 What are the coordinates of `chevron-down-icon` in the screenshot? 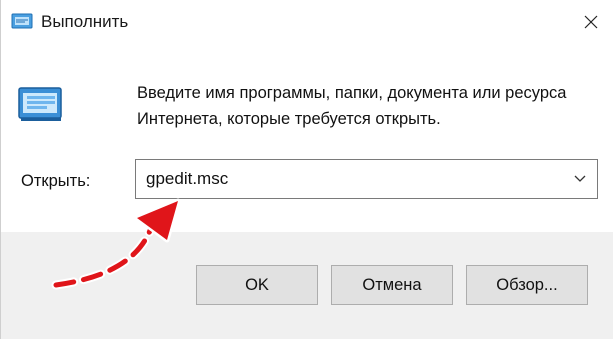 It's located at (580, 178).